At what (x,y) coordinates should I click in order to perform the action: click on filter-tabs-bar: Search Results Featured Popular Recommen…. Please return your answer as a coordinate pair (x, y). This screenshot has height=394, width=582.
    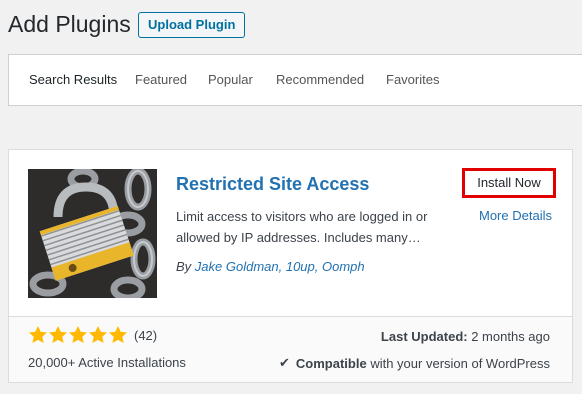
    Looking at the image, I should click on (295, 80).